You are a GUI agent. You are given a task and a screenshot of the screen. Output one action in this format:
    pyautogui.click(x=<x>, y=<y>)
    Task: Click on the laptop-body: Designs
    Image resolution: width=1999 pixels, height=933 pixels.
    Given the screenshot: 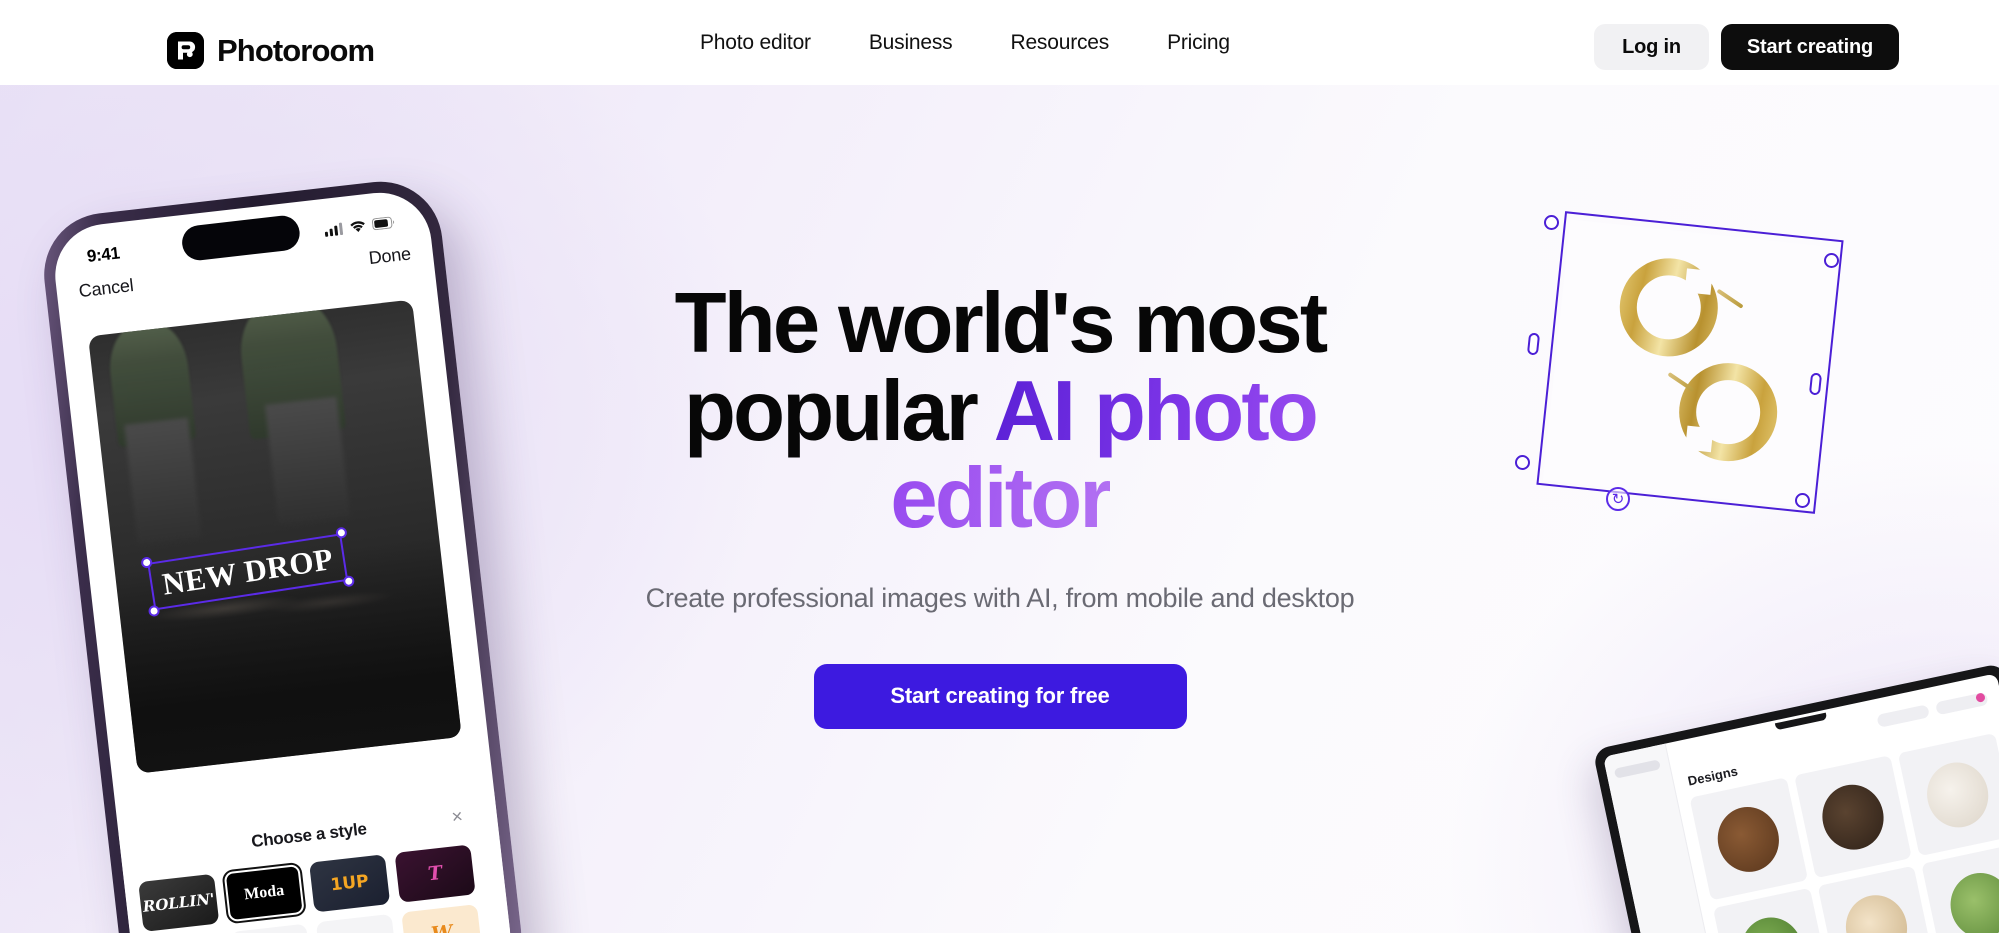 What is the action you would take?
    pyautogui.click(x=1795, y=797)
    